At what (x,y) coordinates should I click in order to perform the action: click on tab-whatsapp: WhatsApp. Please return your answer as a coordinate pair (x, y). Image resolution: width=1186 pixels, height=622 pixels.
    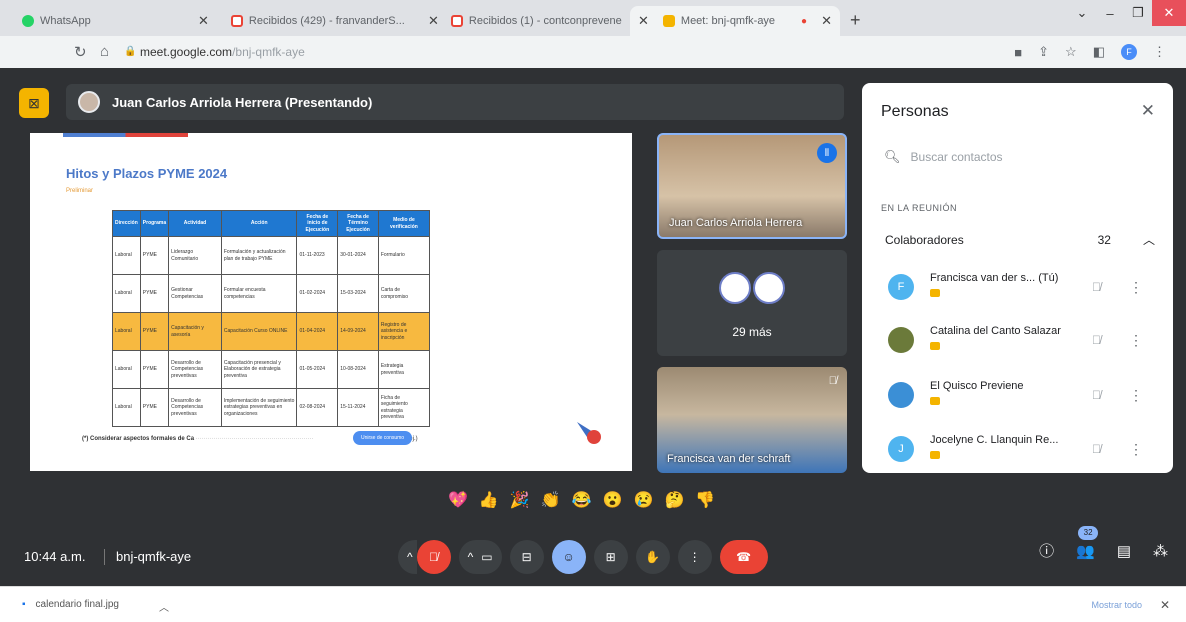
    Looking at the image, I should click on (99, 21).